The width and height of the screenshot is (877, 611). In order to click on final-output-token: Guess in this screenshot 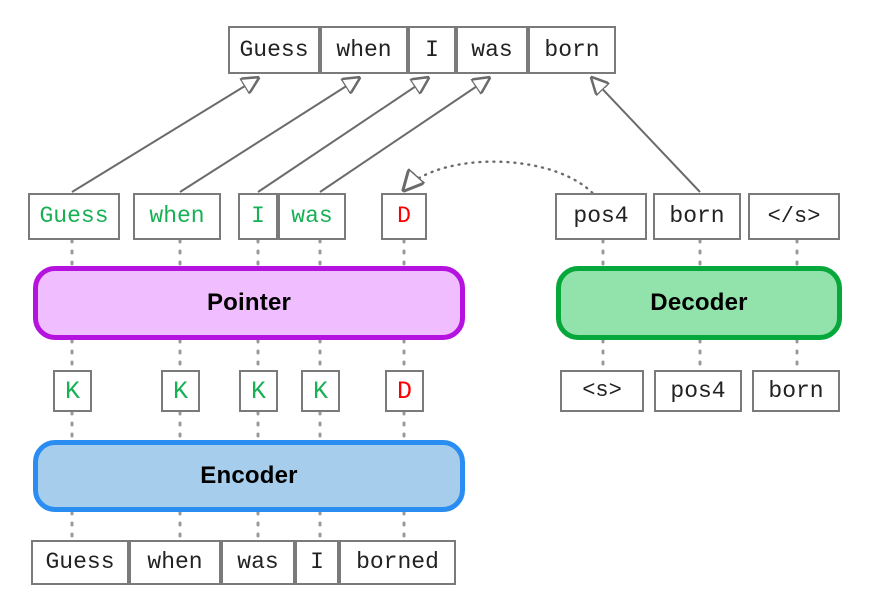, I will do `click(274, 50)`.